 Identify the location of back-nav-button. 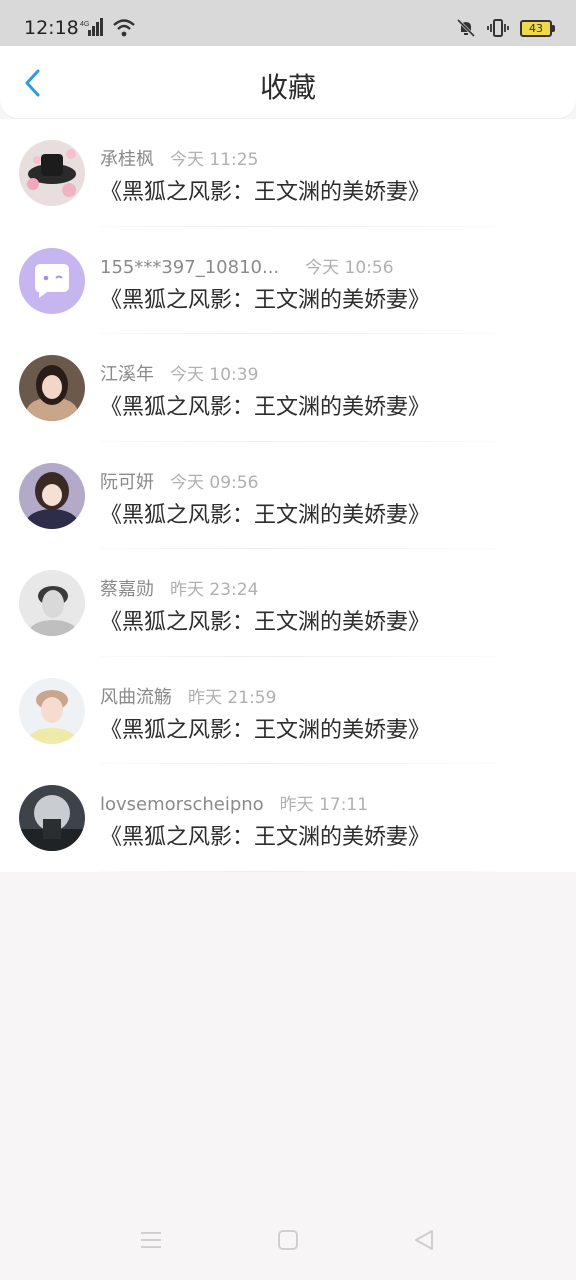
(424, 1240).